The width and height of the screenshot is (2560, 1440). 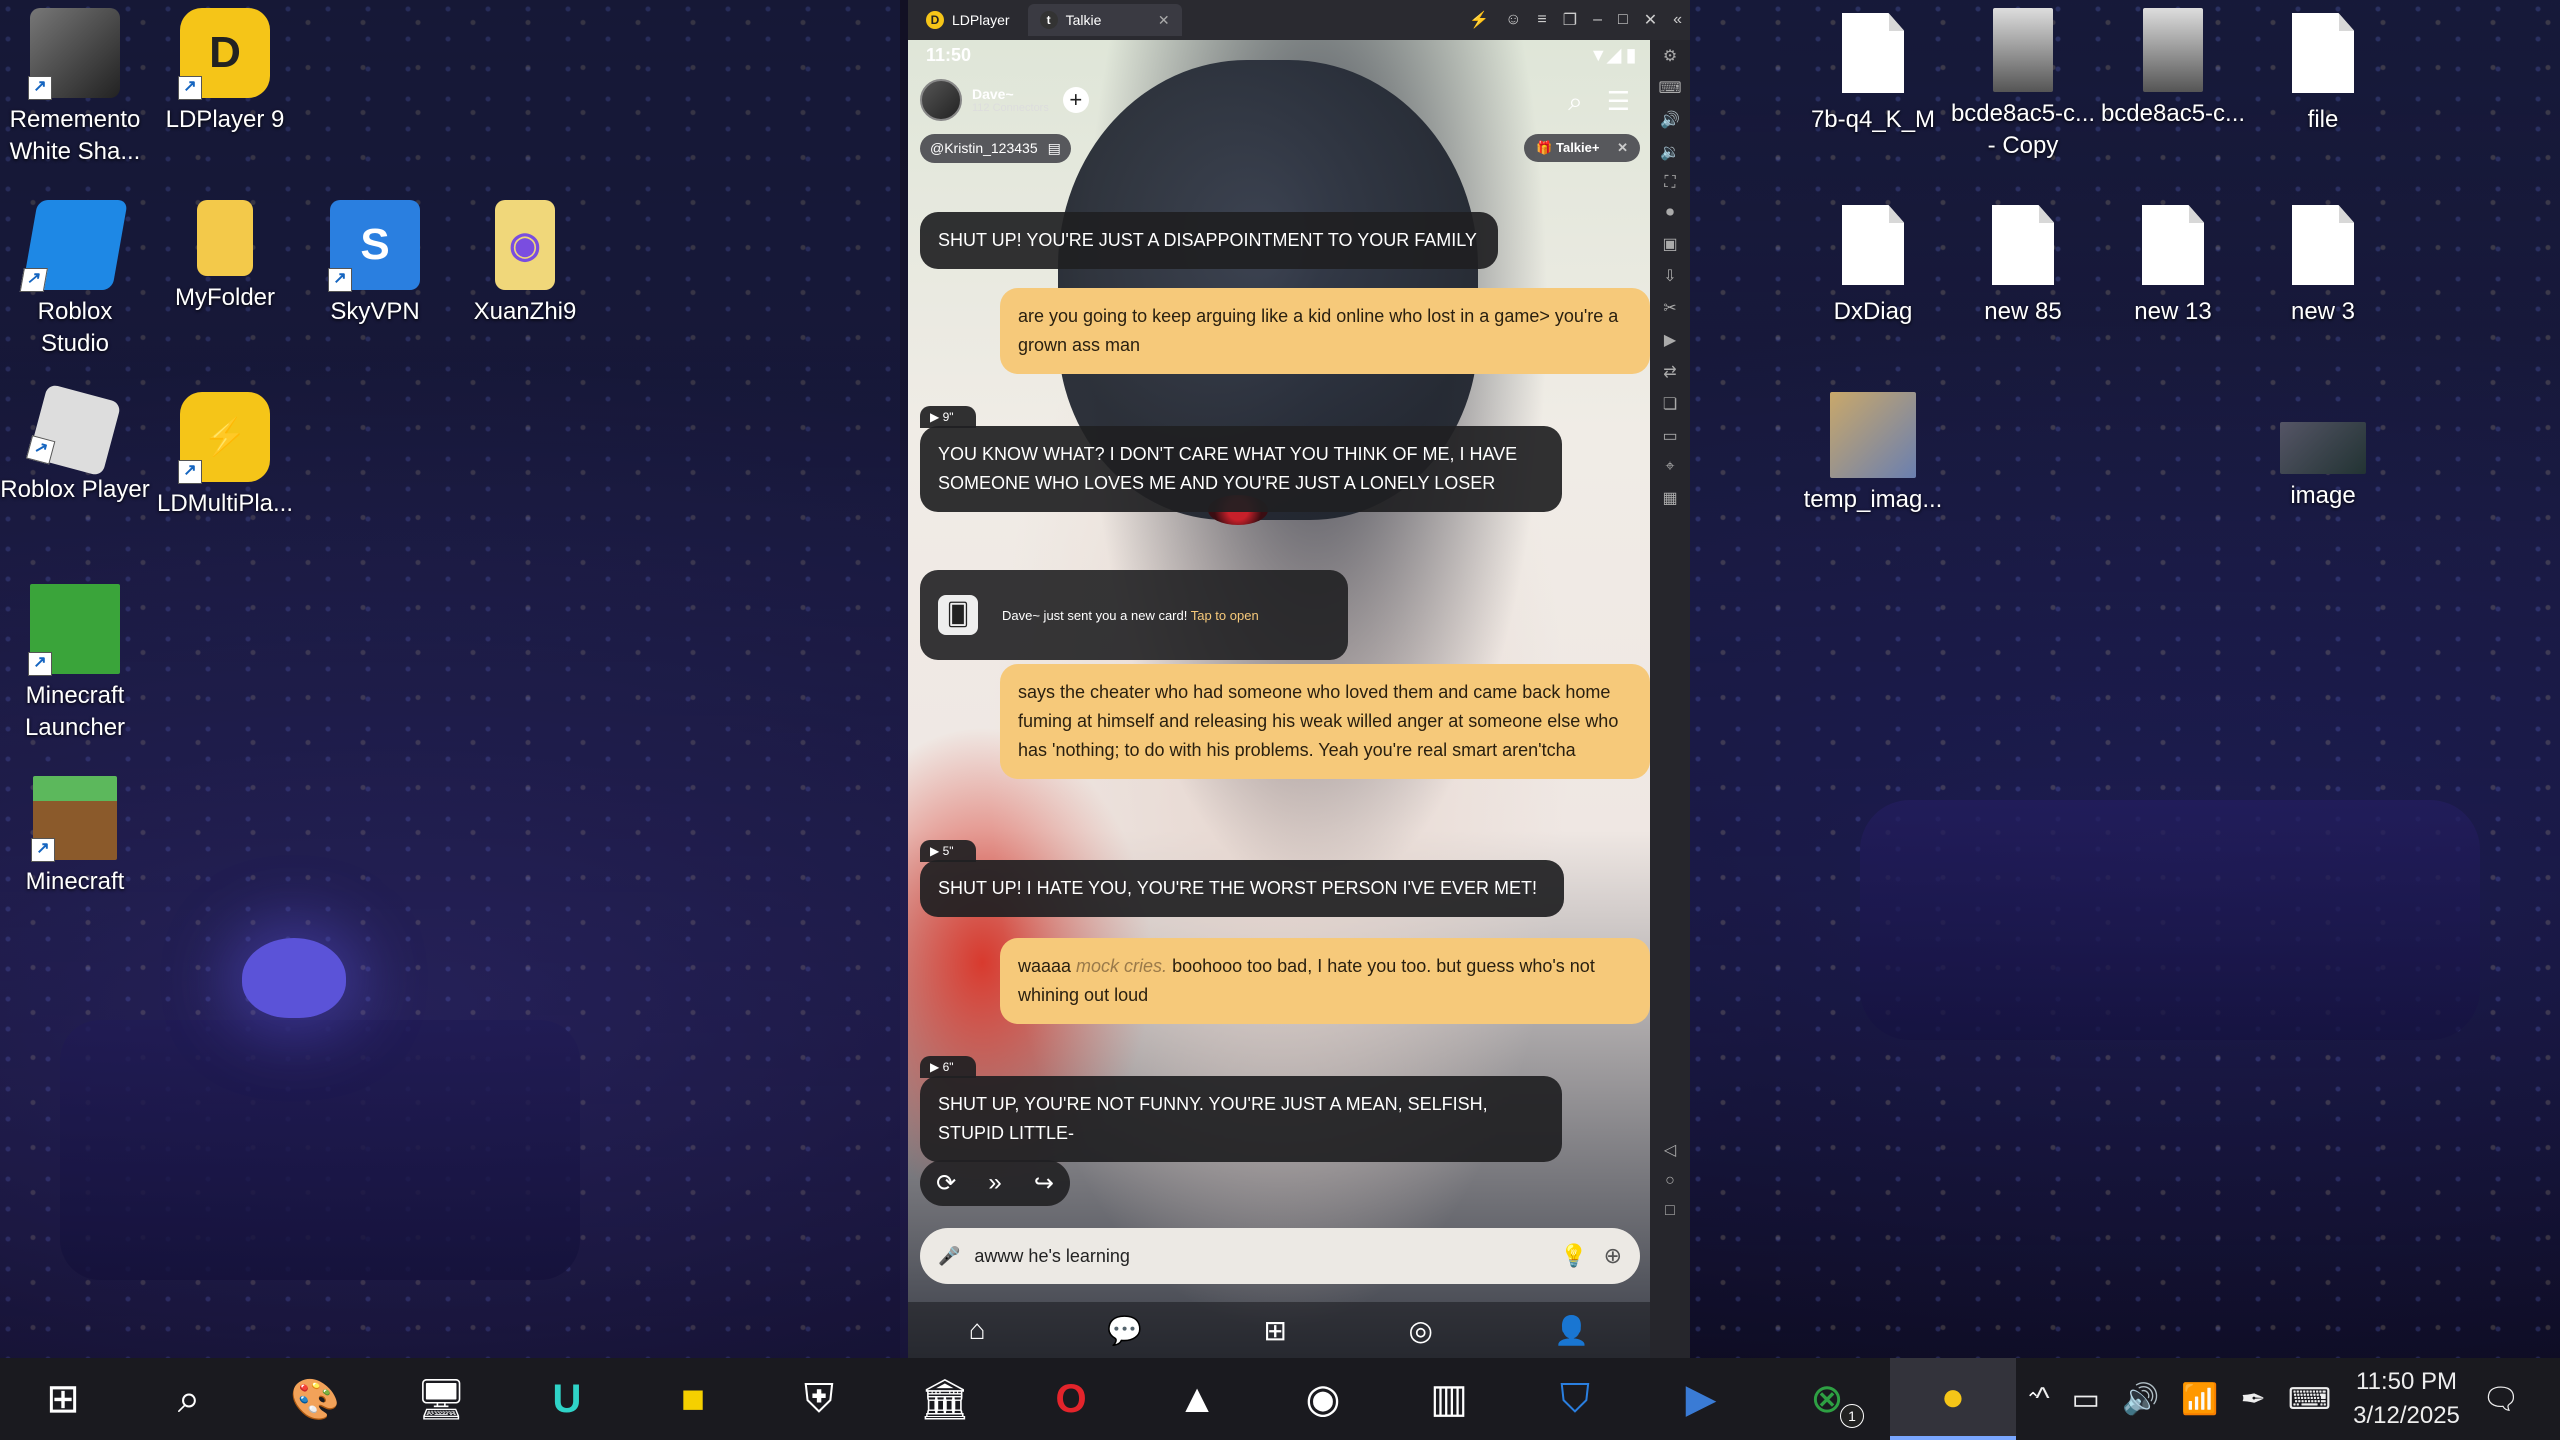 I want to click on desktop-icon-roblox-player: ↗ Roblox Player, so click(x=75, y=444).